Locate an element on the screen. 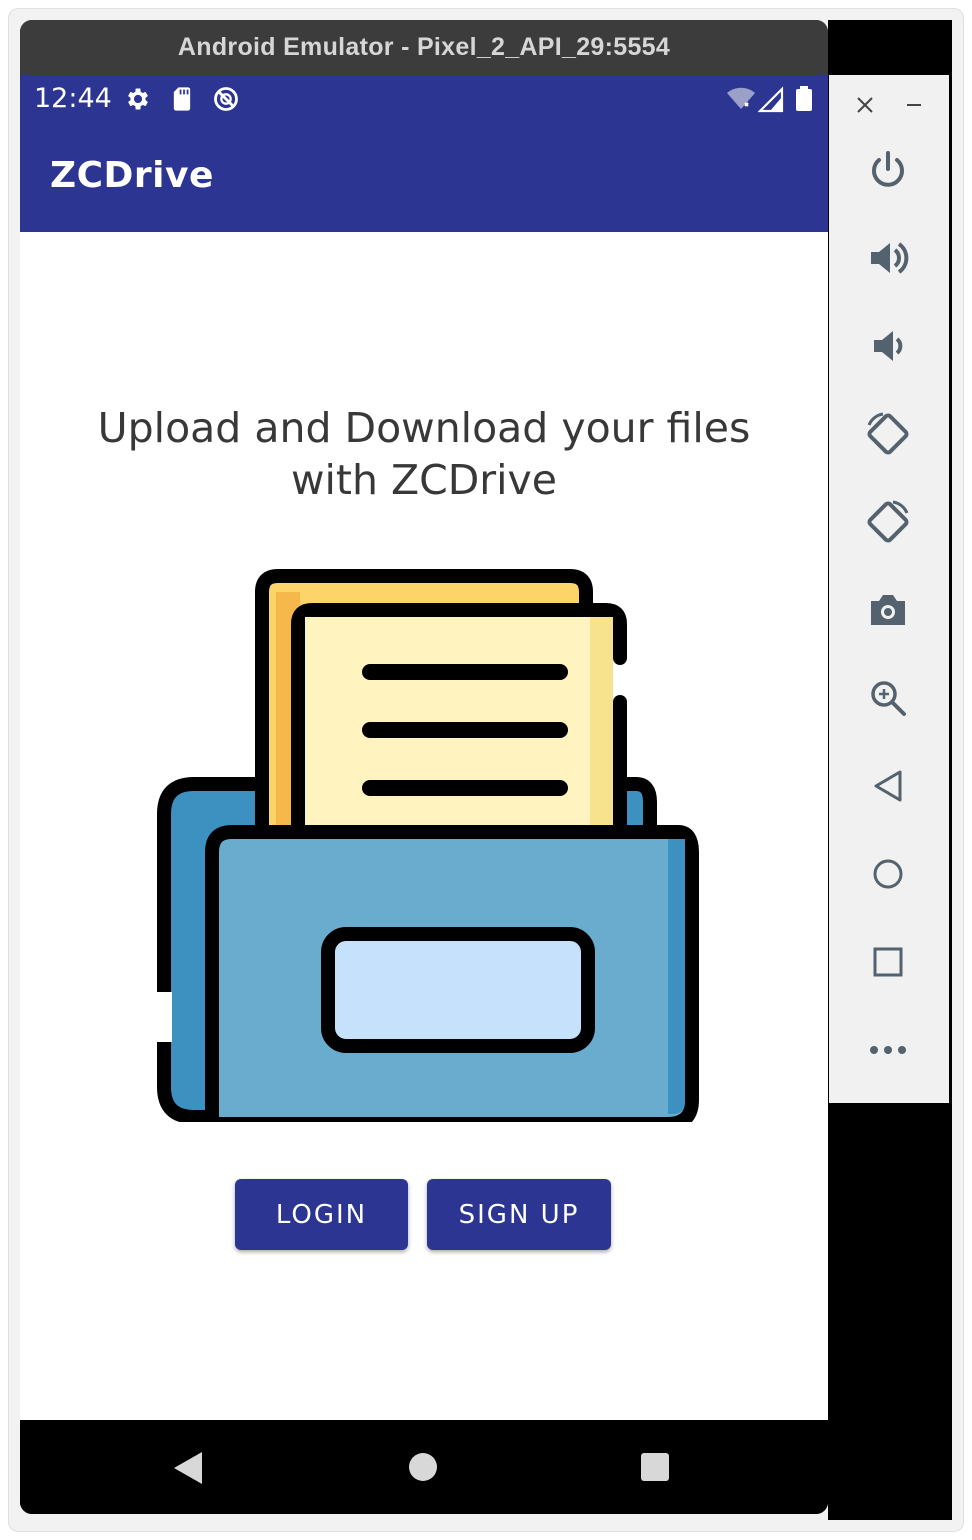 This screenshot has width=972, height=1540. emulator-toolbar is located at coordinates (889, 589).